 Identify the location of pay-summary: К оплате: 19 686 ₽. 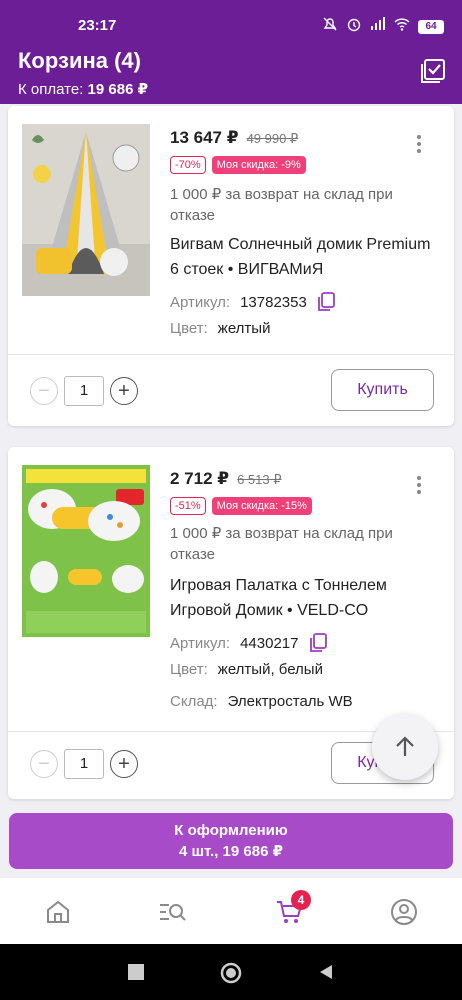
(83, 89).